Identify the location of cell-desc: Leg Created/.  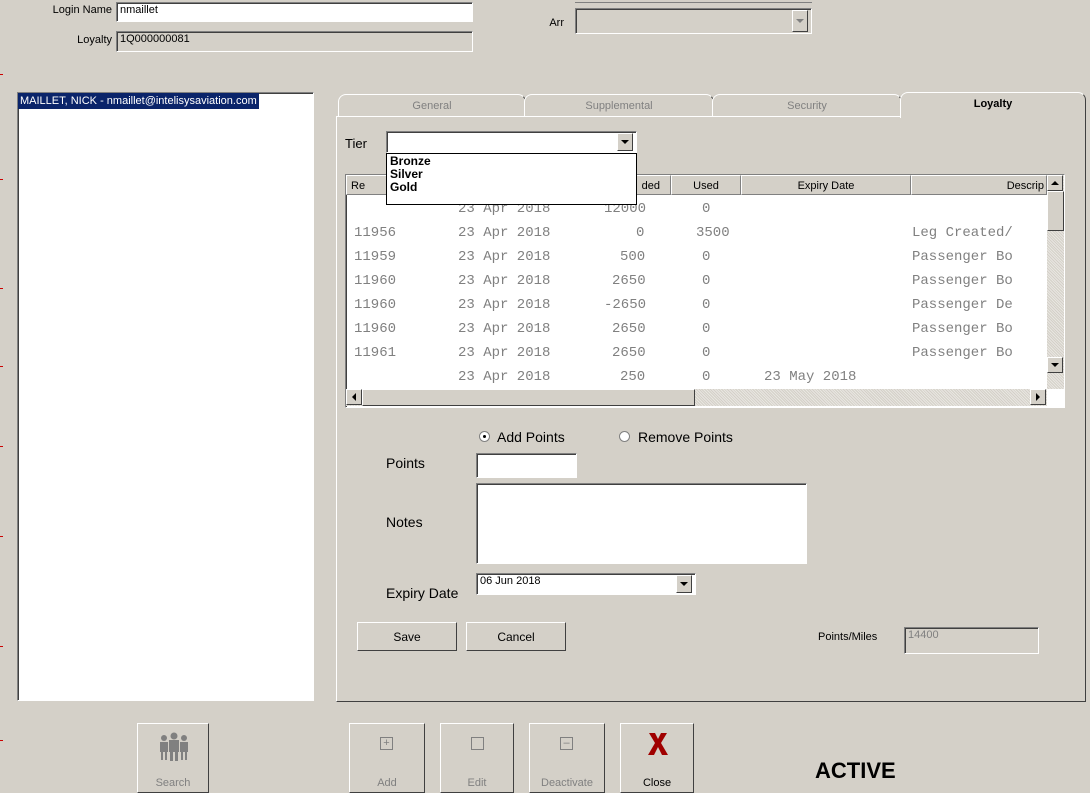
(962, 233).